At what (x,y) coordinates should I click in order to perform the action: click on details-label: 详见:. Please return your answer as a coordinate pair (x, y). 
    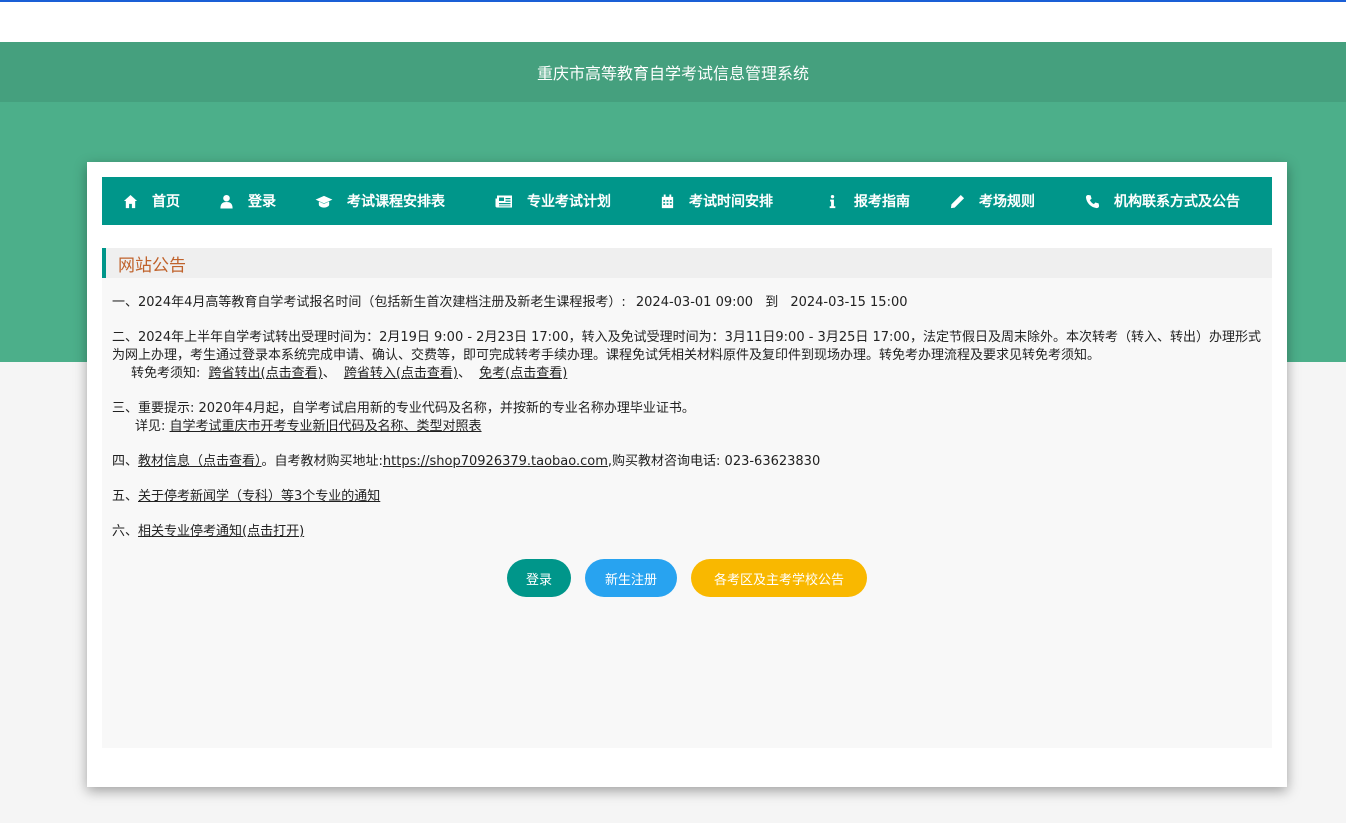
    Looking at the image, I should click on (150, 426).